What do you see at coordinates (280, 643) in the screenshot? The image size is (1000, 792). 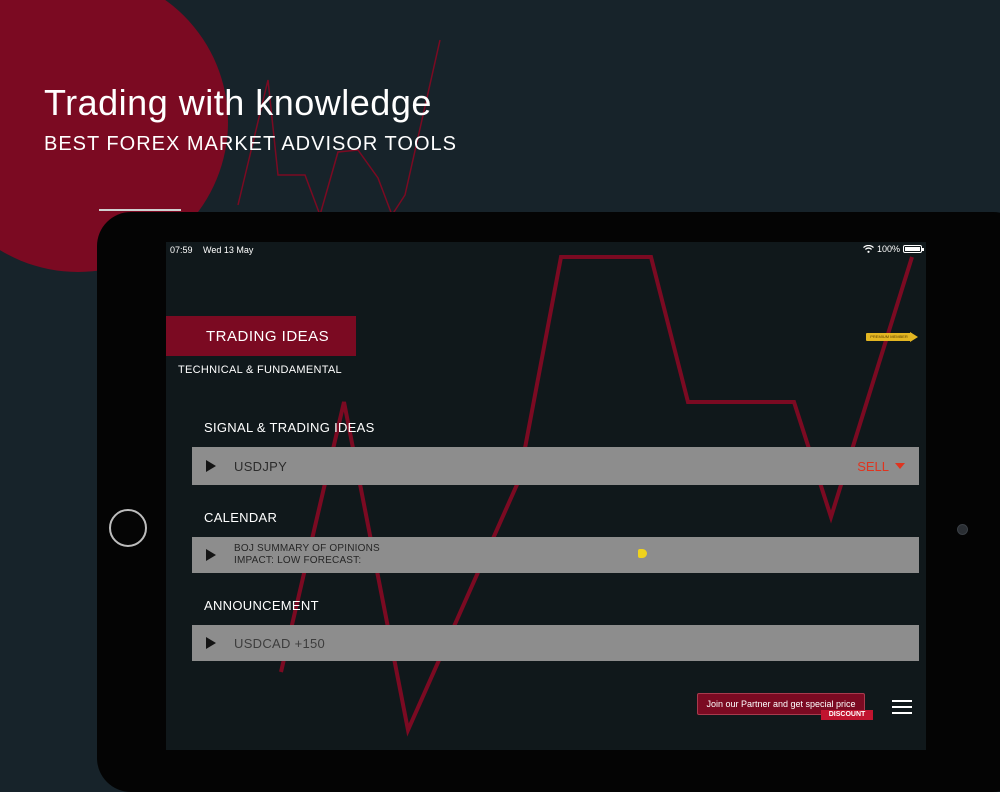 I see `announcement-text: USDCAD +150` at bounding box center [280, 643].